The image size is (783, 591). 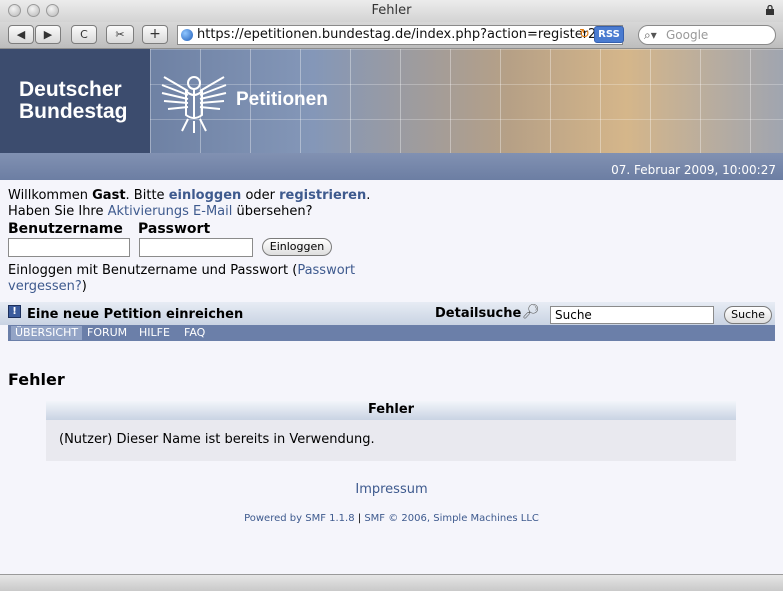 I want to click on site-logo-text: Deutscher Bundestag, so click(x=73, y=101).